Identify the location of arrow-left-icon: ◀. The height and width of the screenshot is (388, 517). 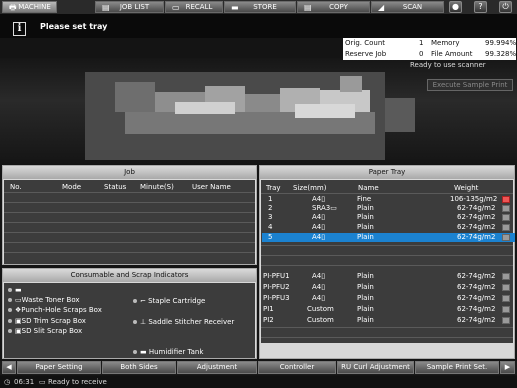
(9, 367).